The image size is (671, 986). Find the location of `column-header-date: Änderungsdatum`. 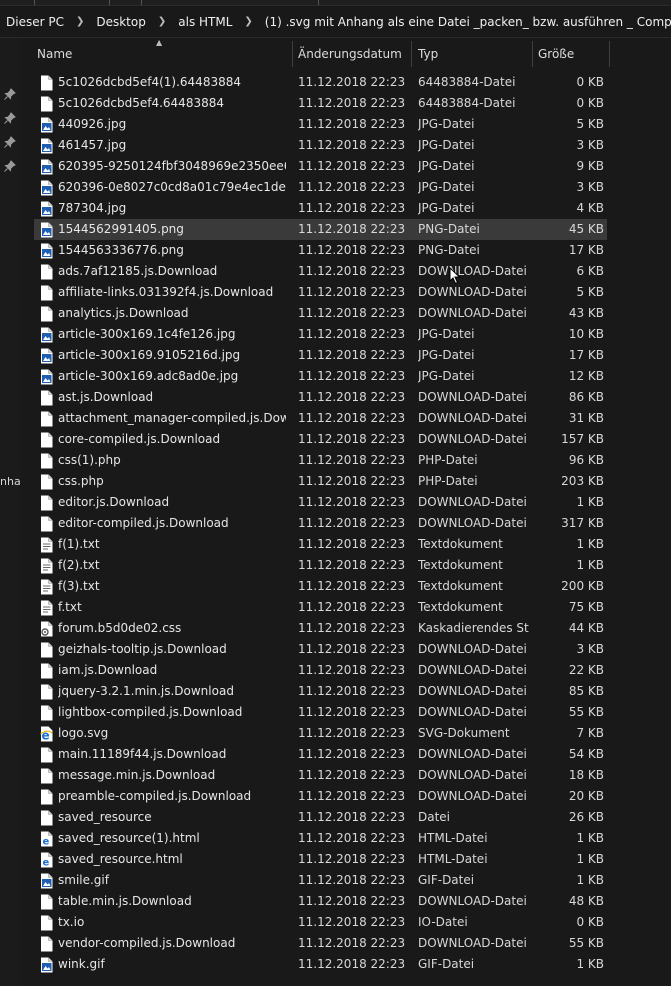

column-header-date: Änderungsdatum is located at coordinates (350, 54).